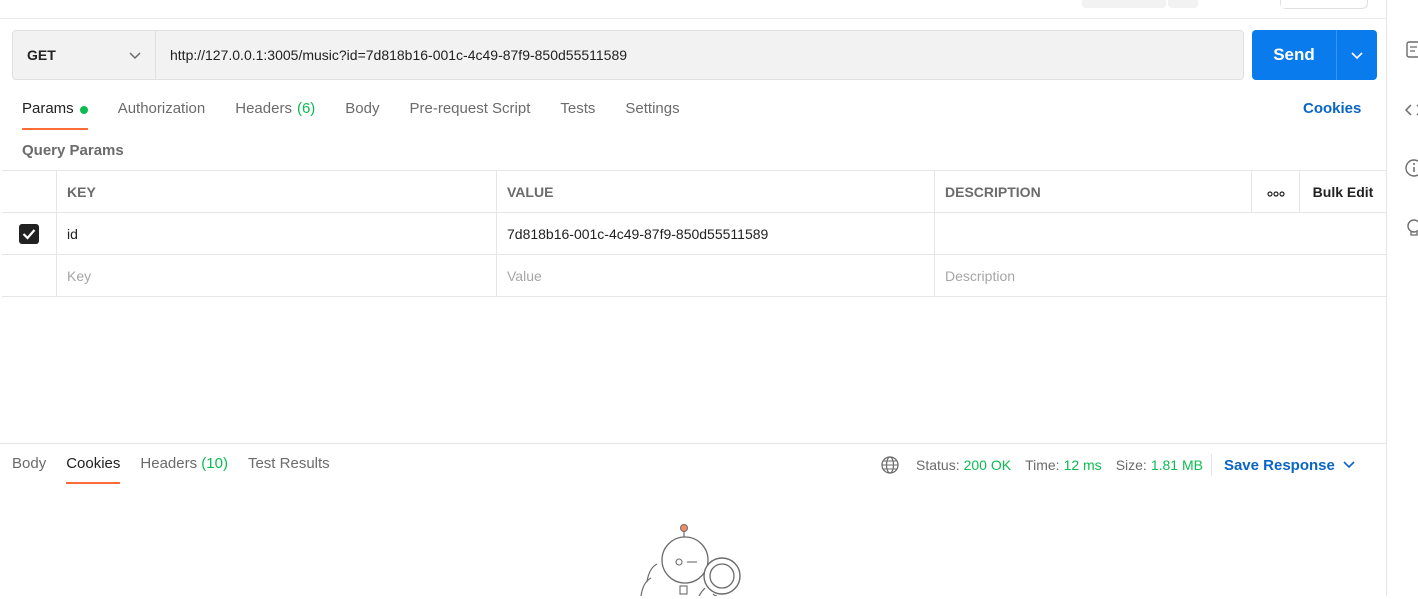 This screenshot has width=1418, height=599. What do you see at coordinates (1131, 465) in the screenshot?
I see `size-label: Size:` at bounding box center [1131, 465].